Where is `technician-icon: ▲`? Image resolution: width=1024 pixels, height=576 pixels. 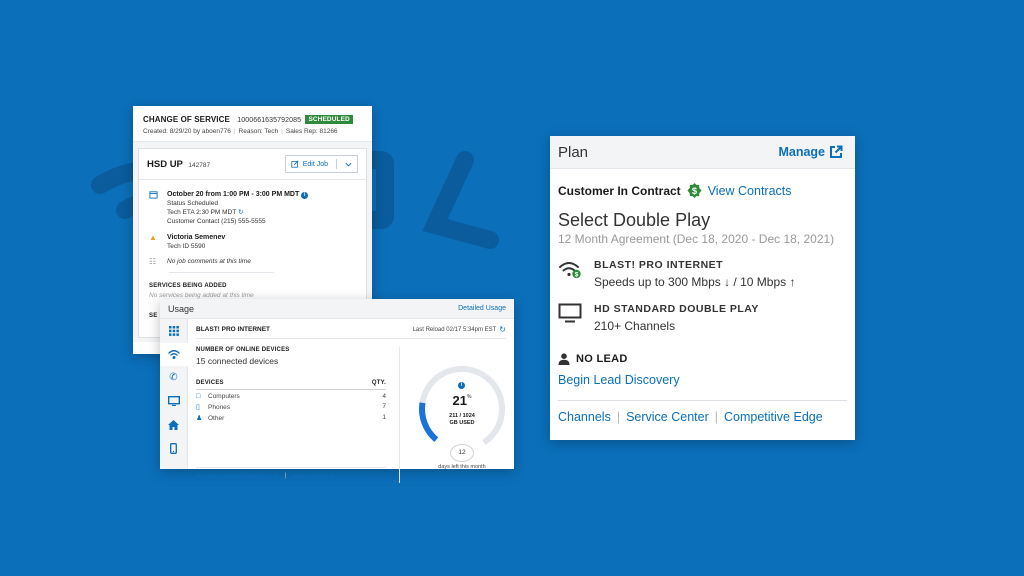 technician-icon: ▲ is located at coordinates (153, 237).